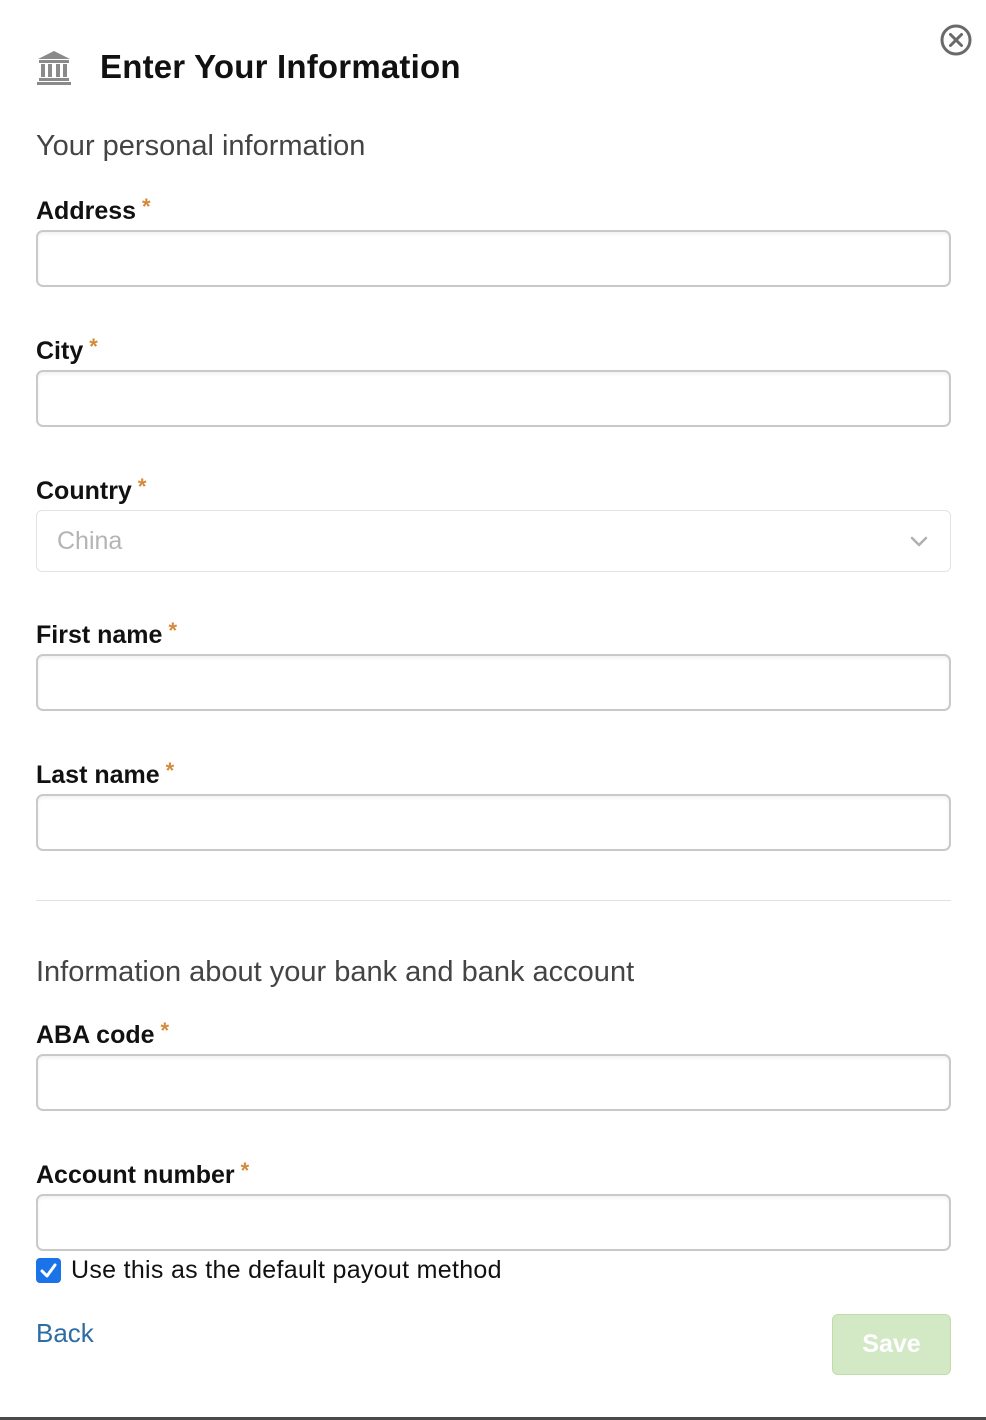 The image size is (986, 1420). Describe the element at coordinates (280, 66) in the screenshot. I see `modal-title: Enter Your Information` at that location.